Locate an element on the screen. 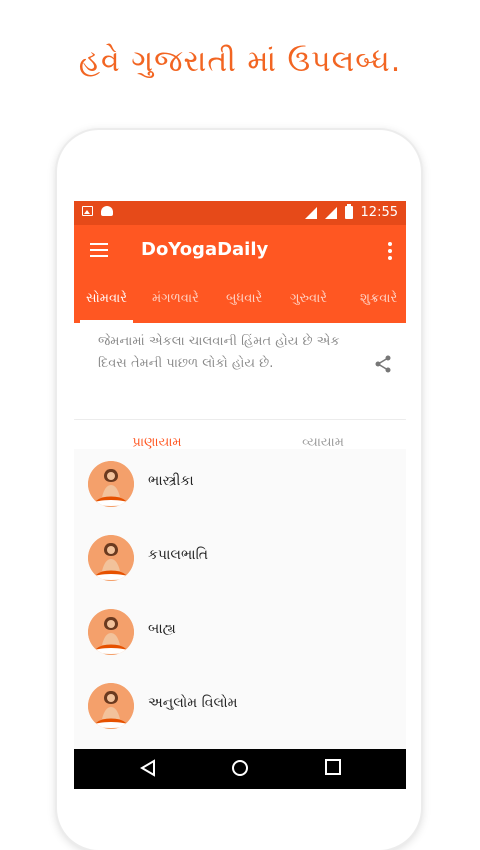 This screenshot has height=850, width=480. app-bar: DoYogaDaily is located at coordinates (240, 251).